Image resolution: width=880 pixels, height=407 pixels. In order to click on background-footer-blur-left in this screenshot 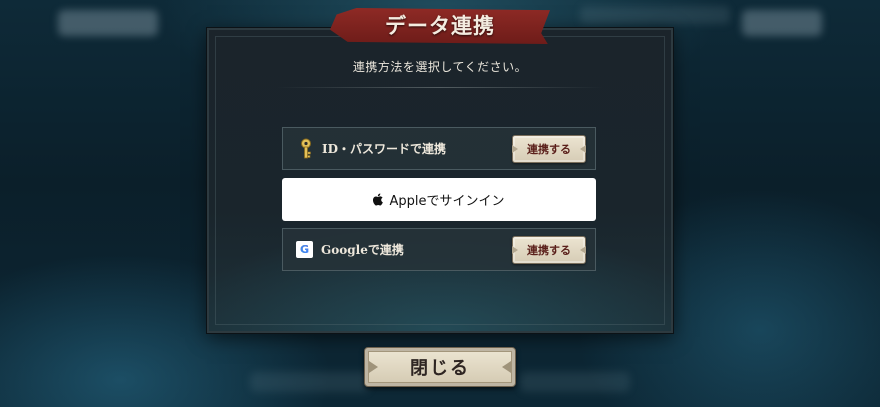, I will do `click(310, 382)`.